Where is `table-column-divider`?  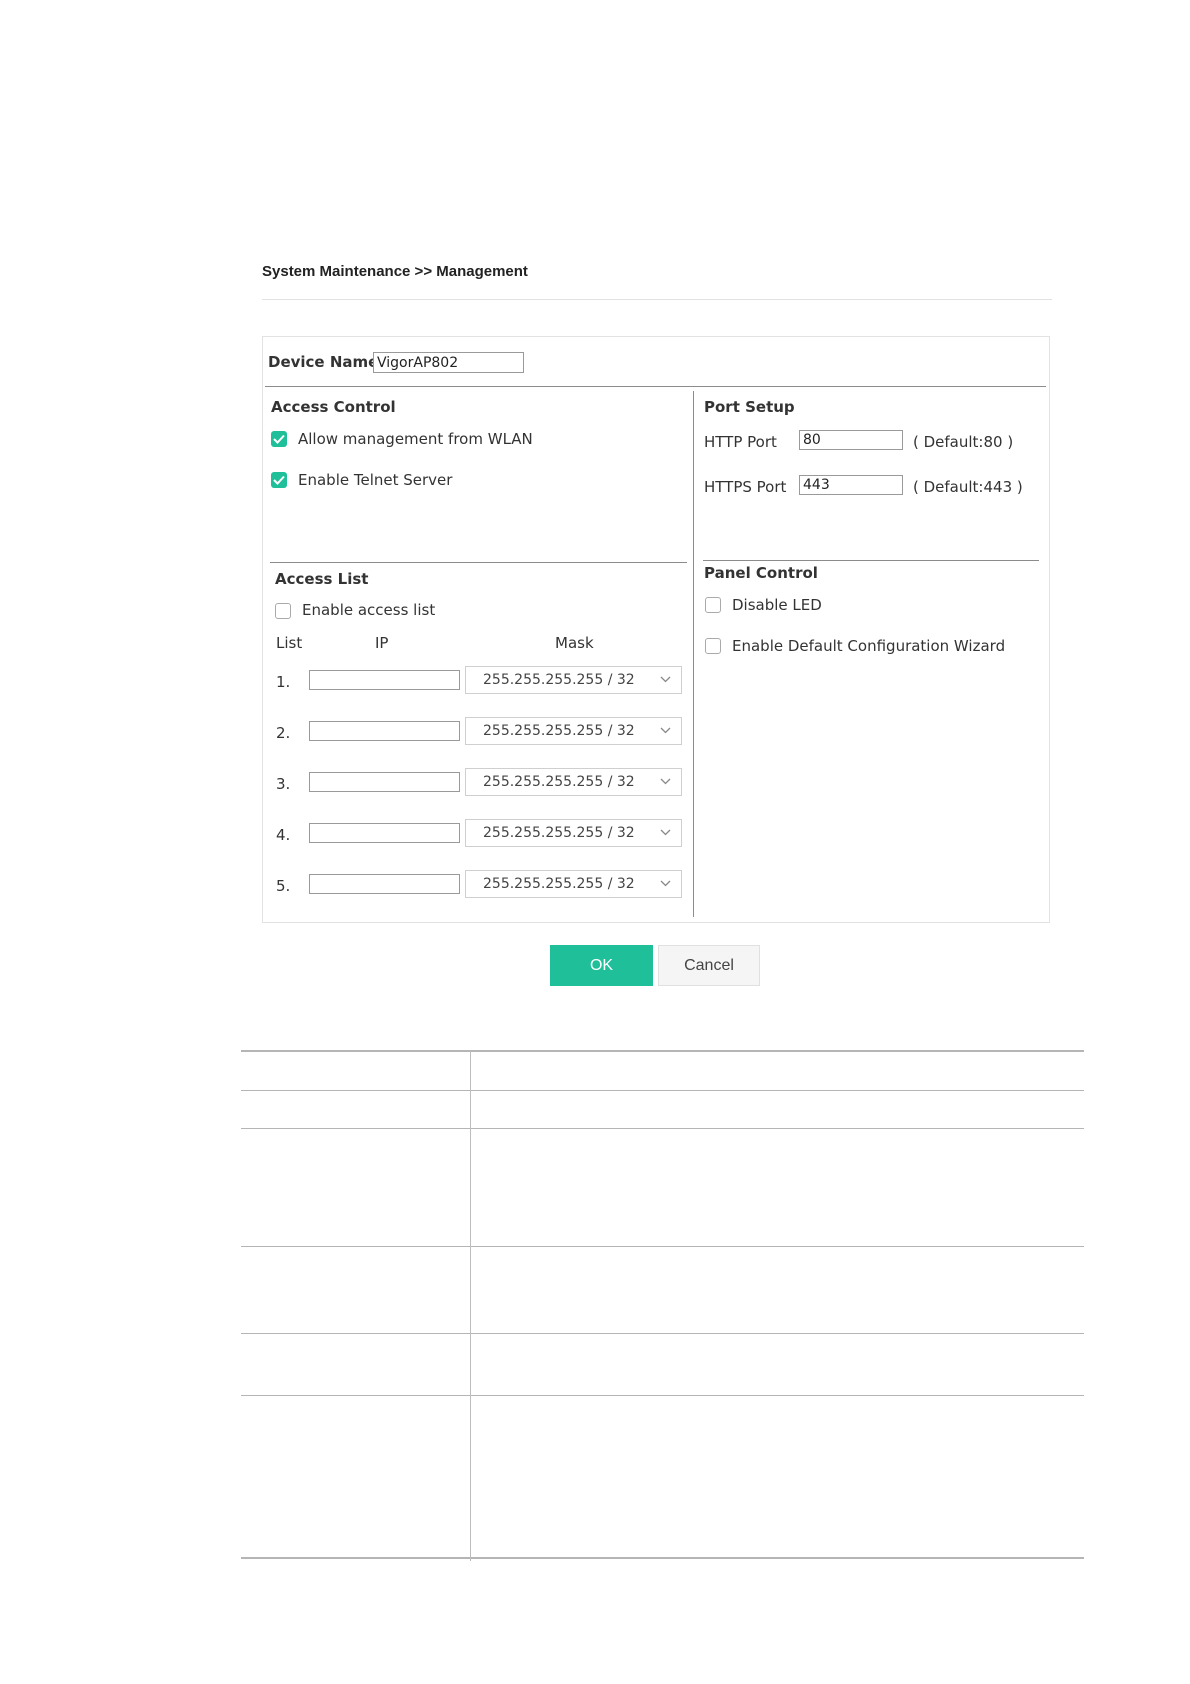 table-column-divider is located at coordinates (470, 1306).